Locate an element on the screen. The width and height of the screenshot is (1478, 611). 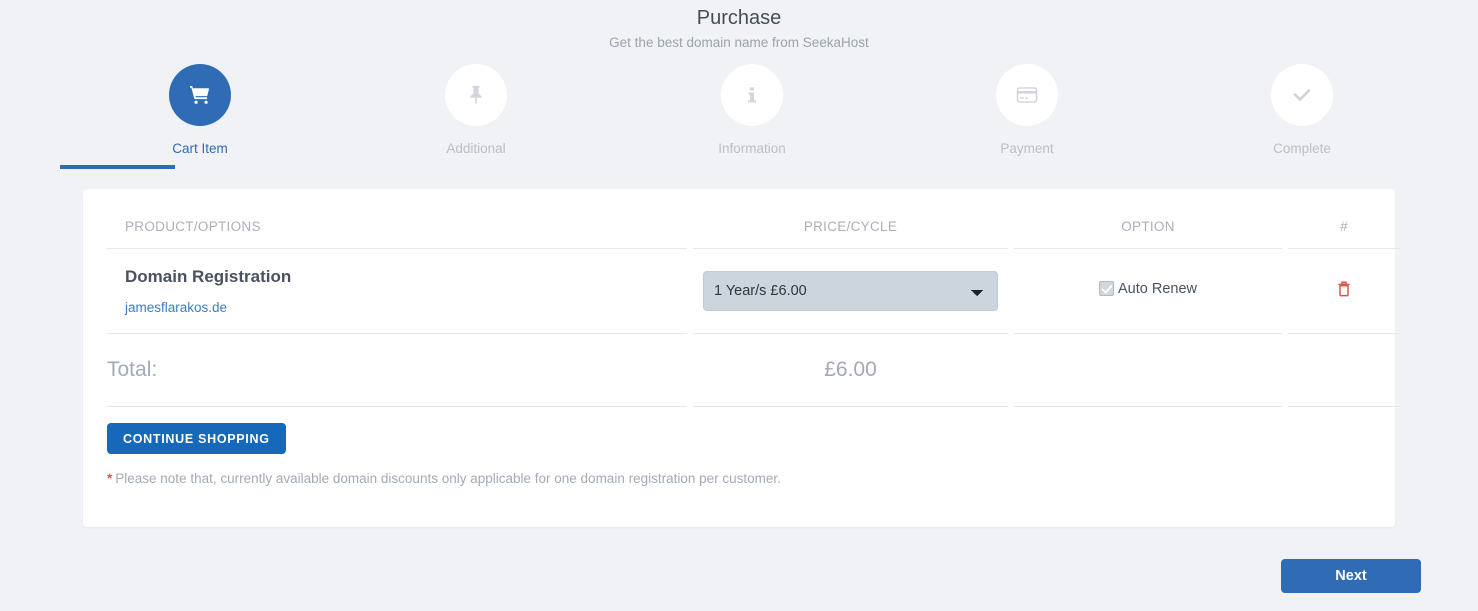
shopping-cart-icon is located at coordinates (200, 95).